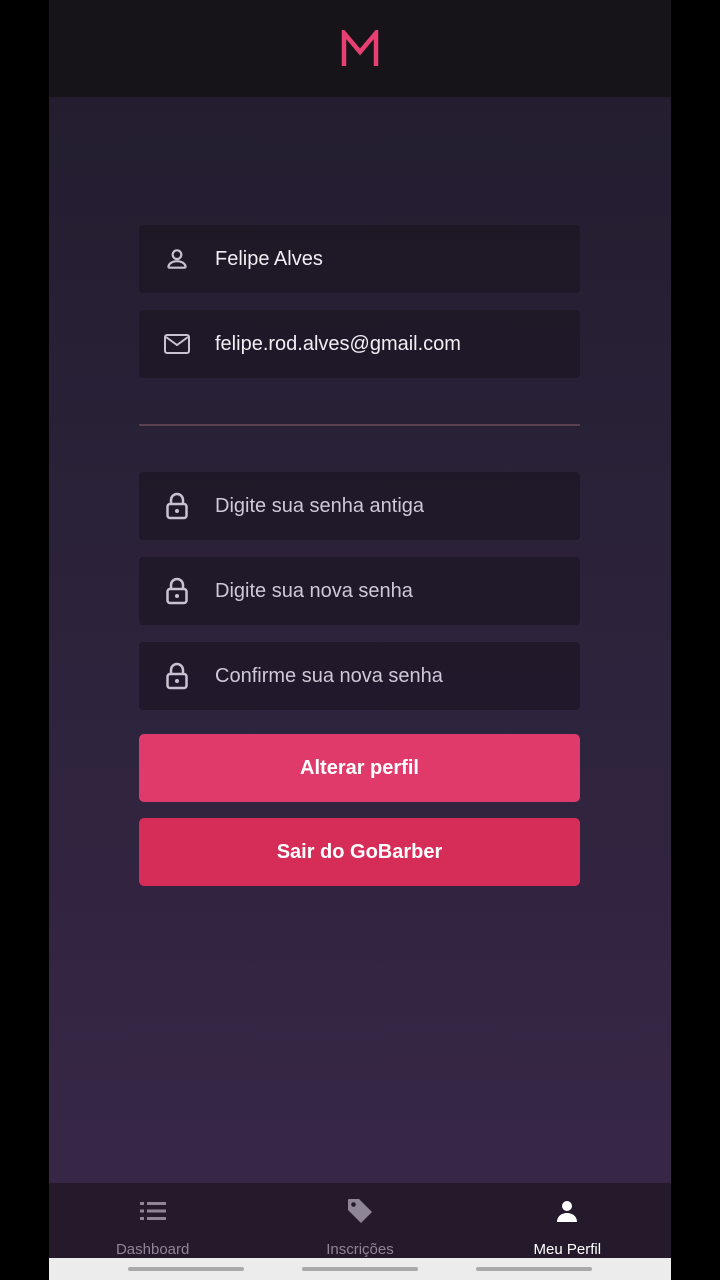 The height and width of the screenshot is (1280, 720). Describe the element at coordinates (329, 675) in the screenshot. I see `confirm-password-placeholder: Confirme sua nova senha` at that location.